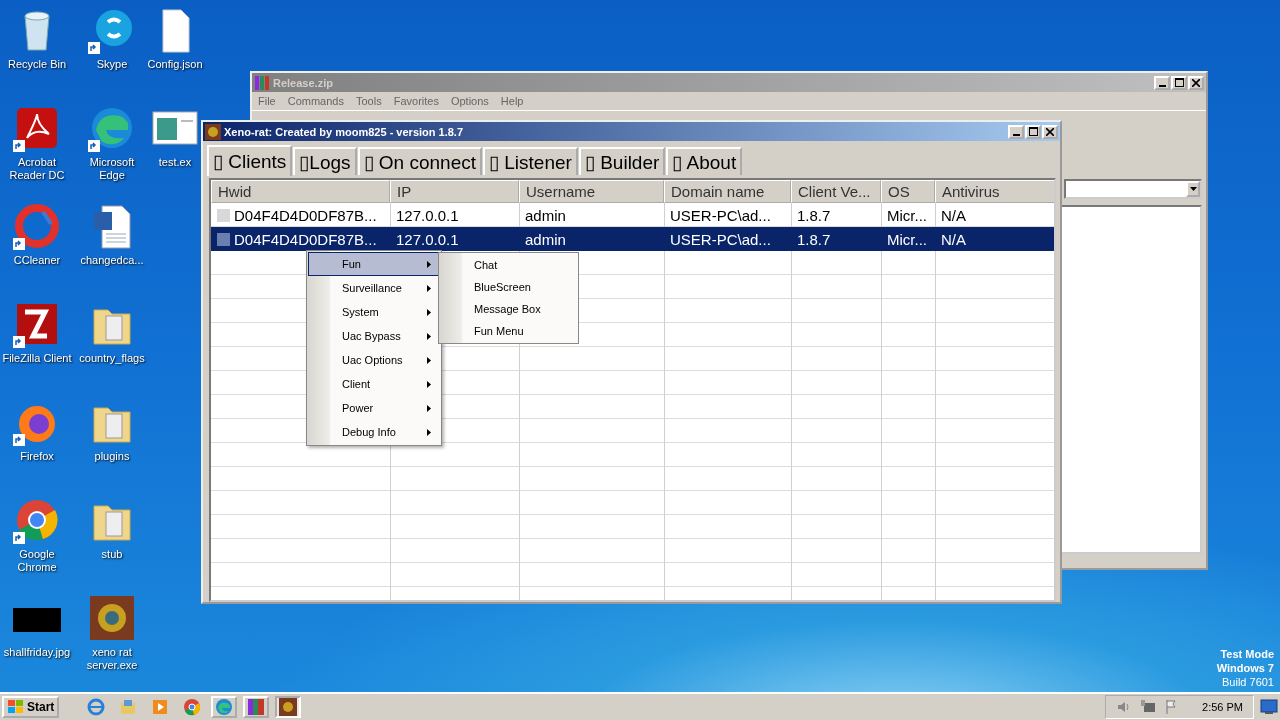 Image resolution: width=1280 pixels, height=720 pixels. Describe the element at coordinates (374, 384) in the screenshot. I see `menu-item: Client` at that location.